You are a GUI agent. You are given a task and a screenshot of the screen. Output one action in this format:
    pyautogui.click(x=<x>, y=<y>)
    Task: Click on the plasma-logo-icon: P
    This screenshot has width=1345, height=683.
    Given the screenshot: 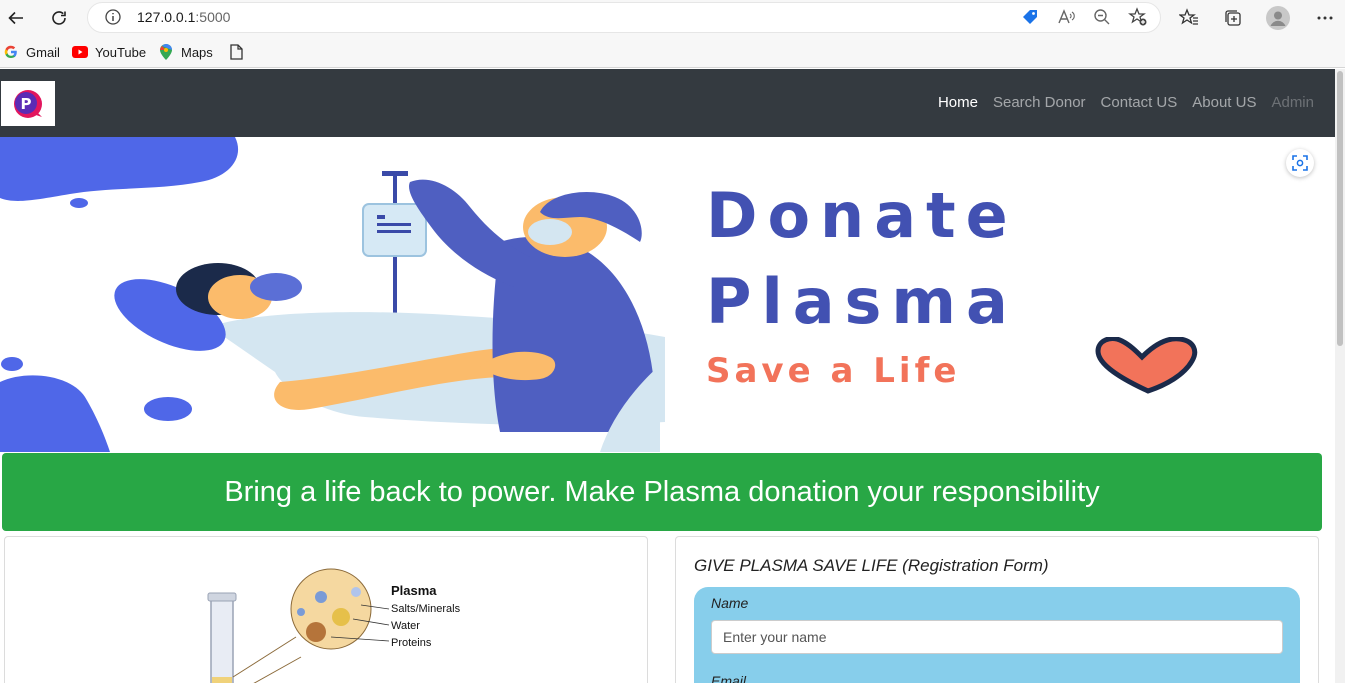 What is the action you would take?
    pyautogui.click(x=28, y=103)
    